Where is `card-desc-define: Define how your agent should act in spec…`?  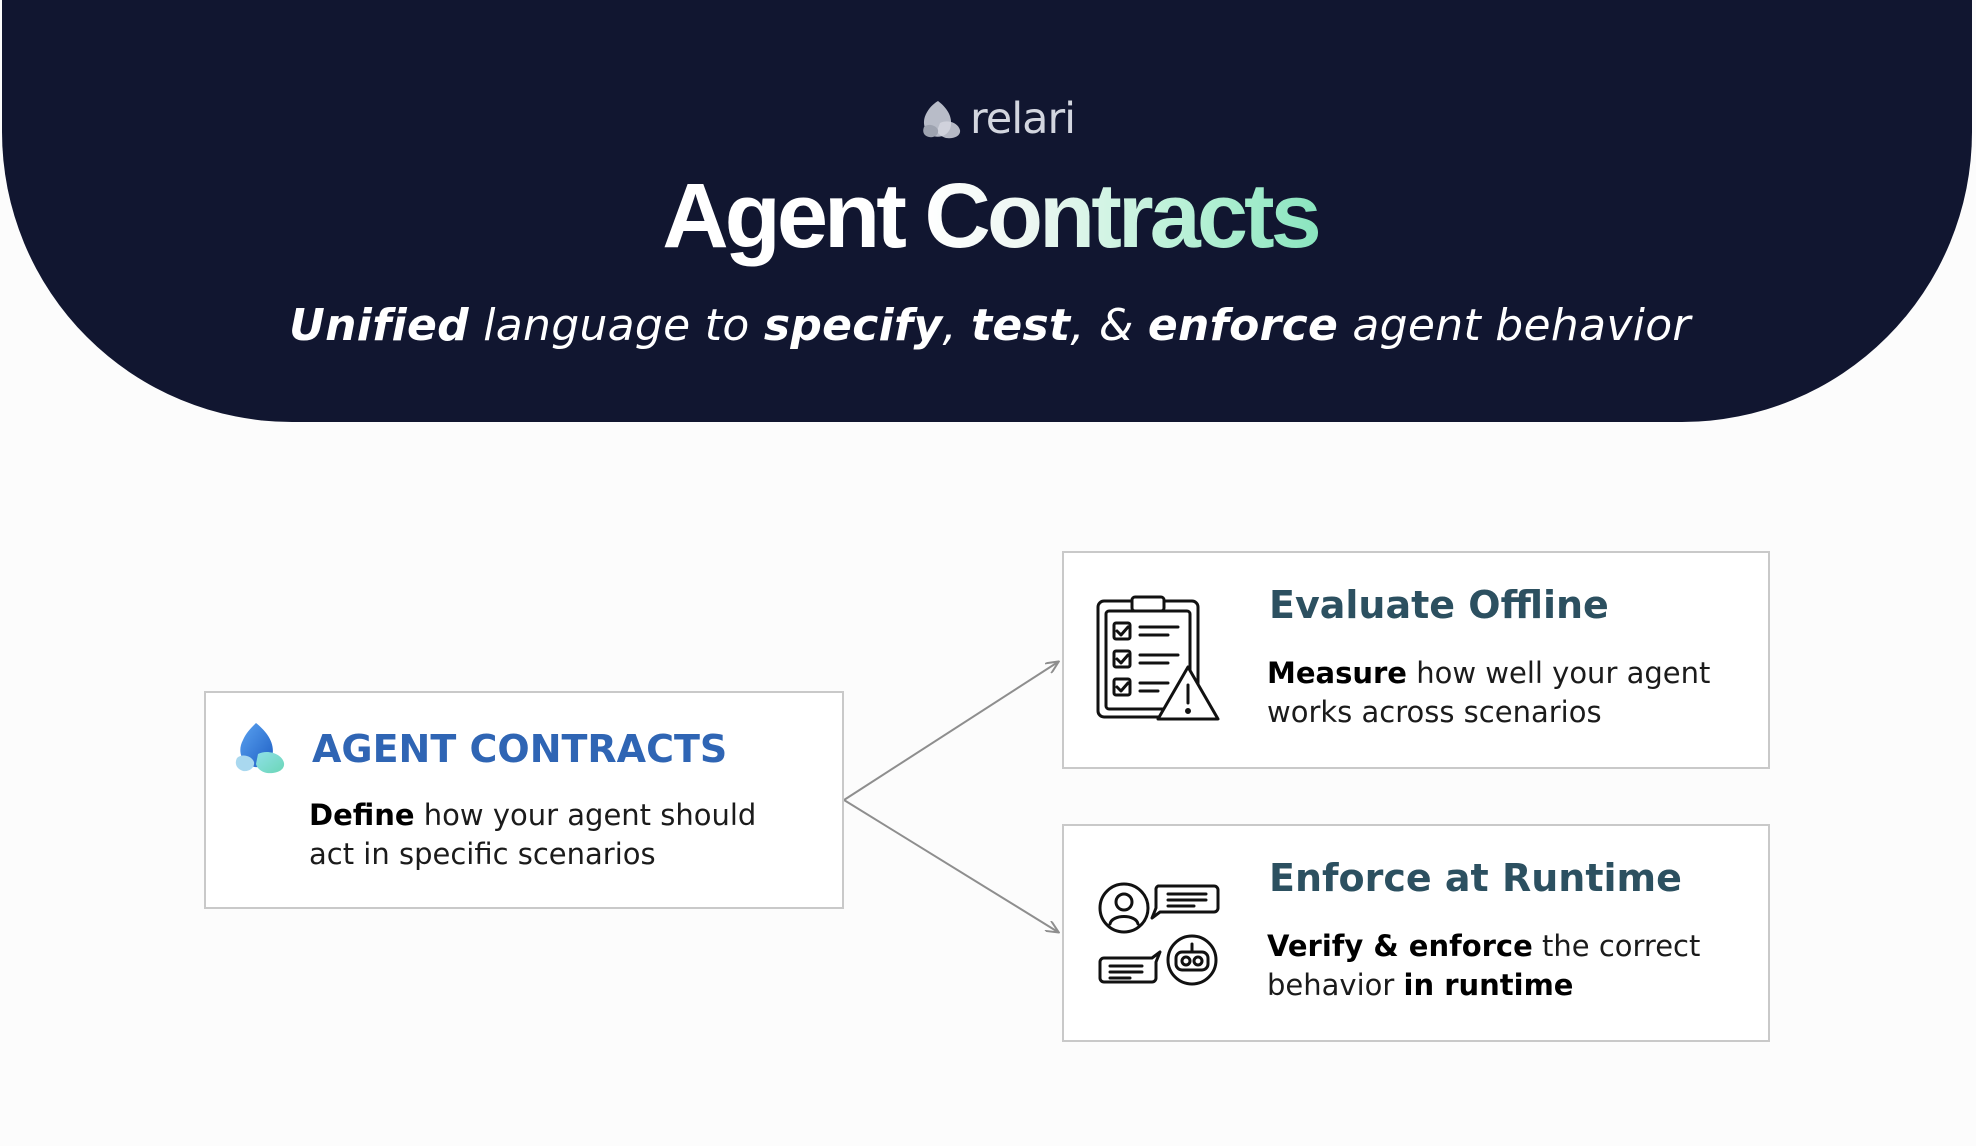 card-desc-define: Define how your agent should act in spec… is located at coordinates (559, 835).